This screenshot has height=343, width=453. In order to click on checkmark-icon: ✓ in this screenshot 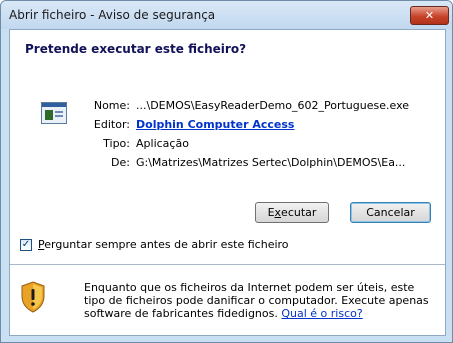, I will do `click(26, 244)`.